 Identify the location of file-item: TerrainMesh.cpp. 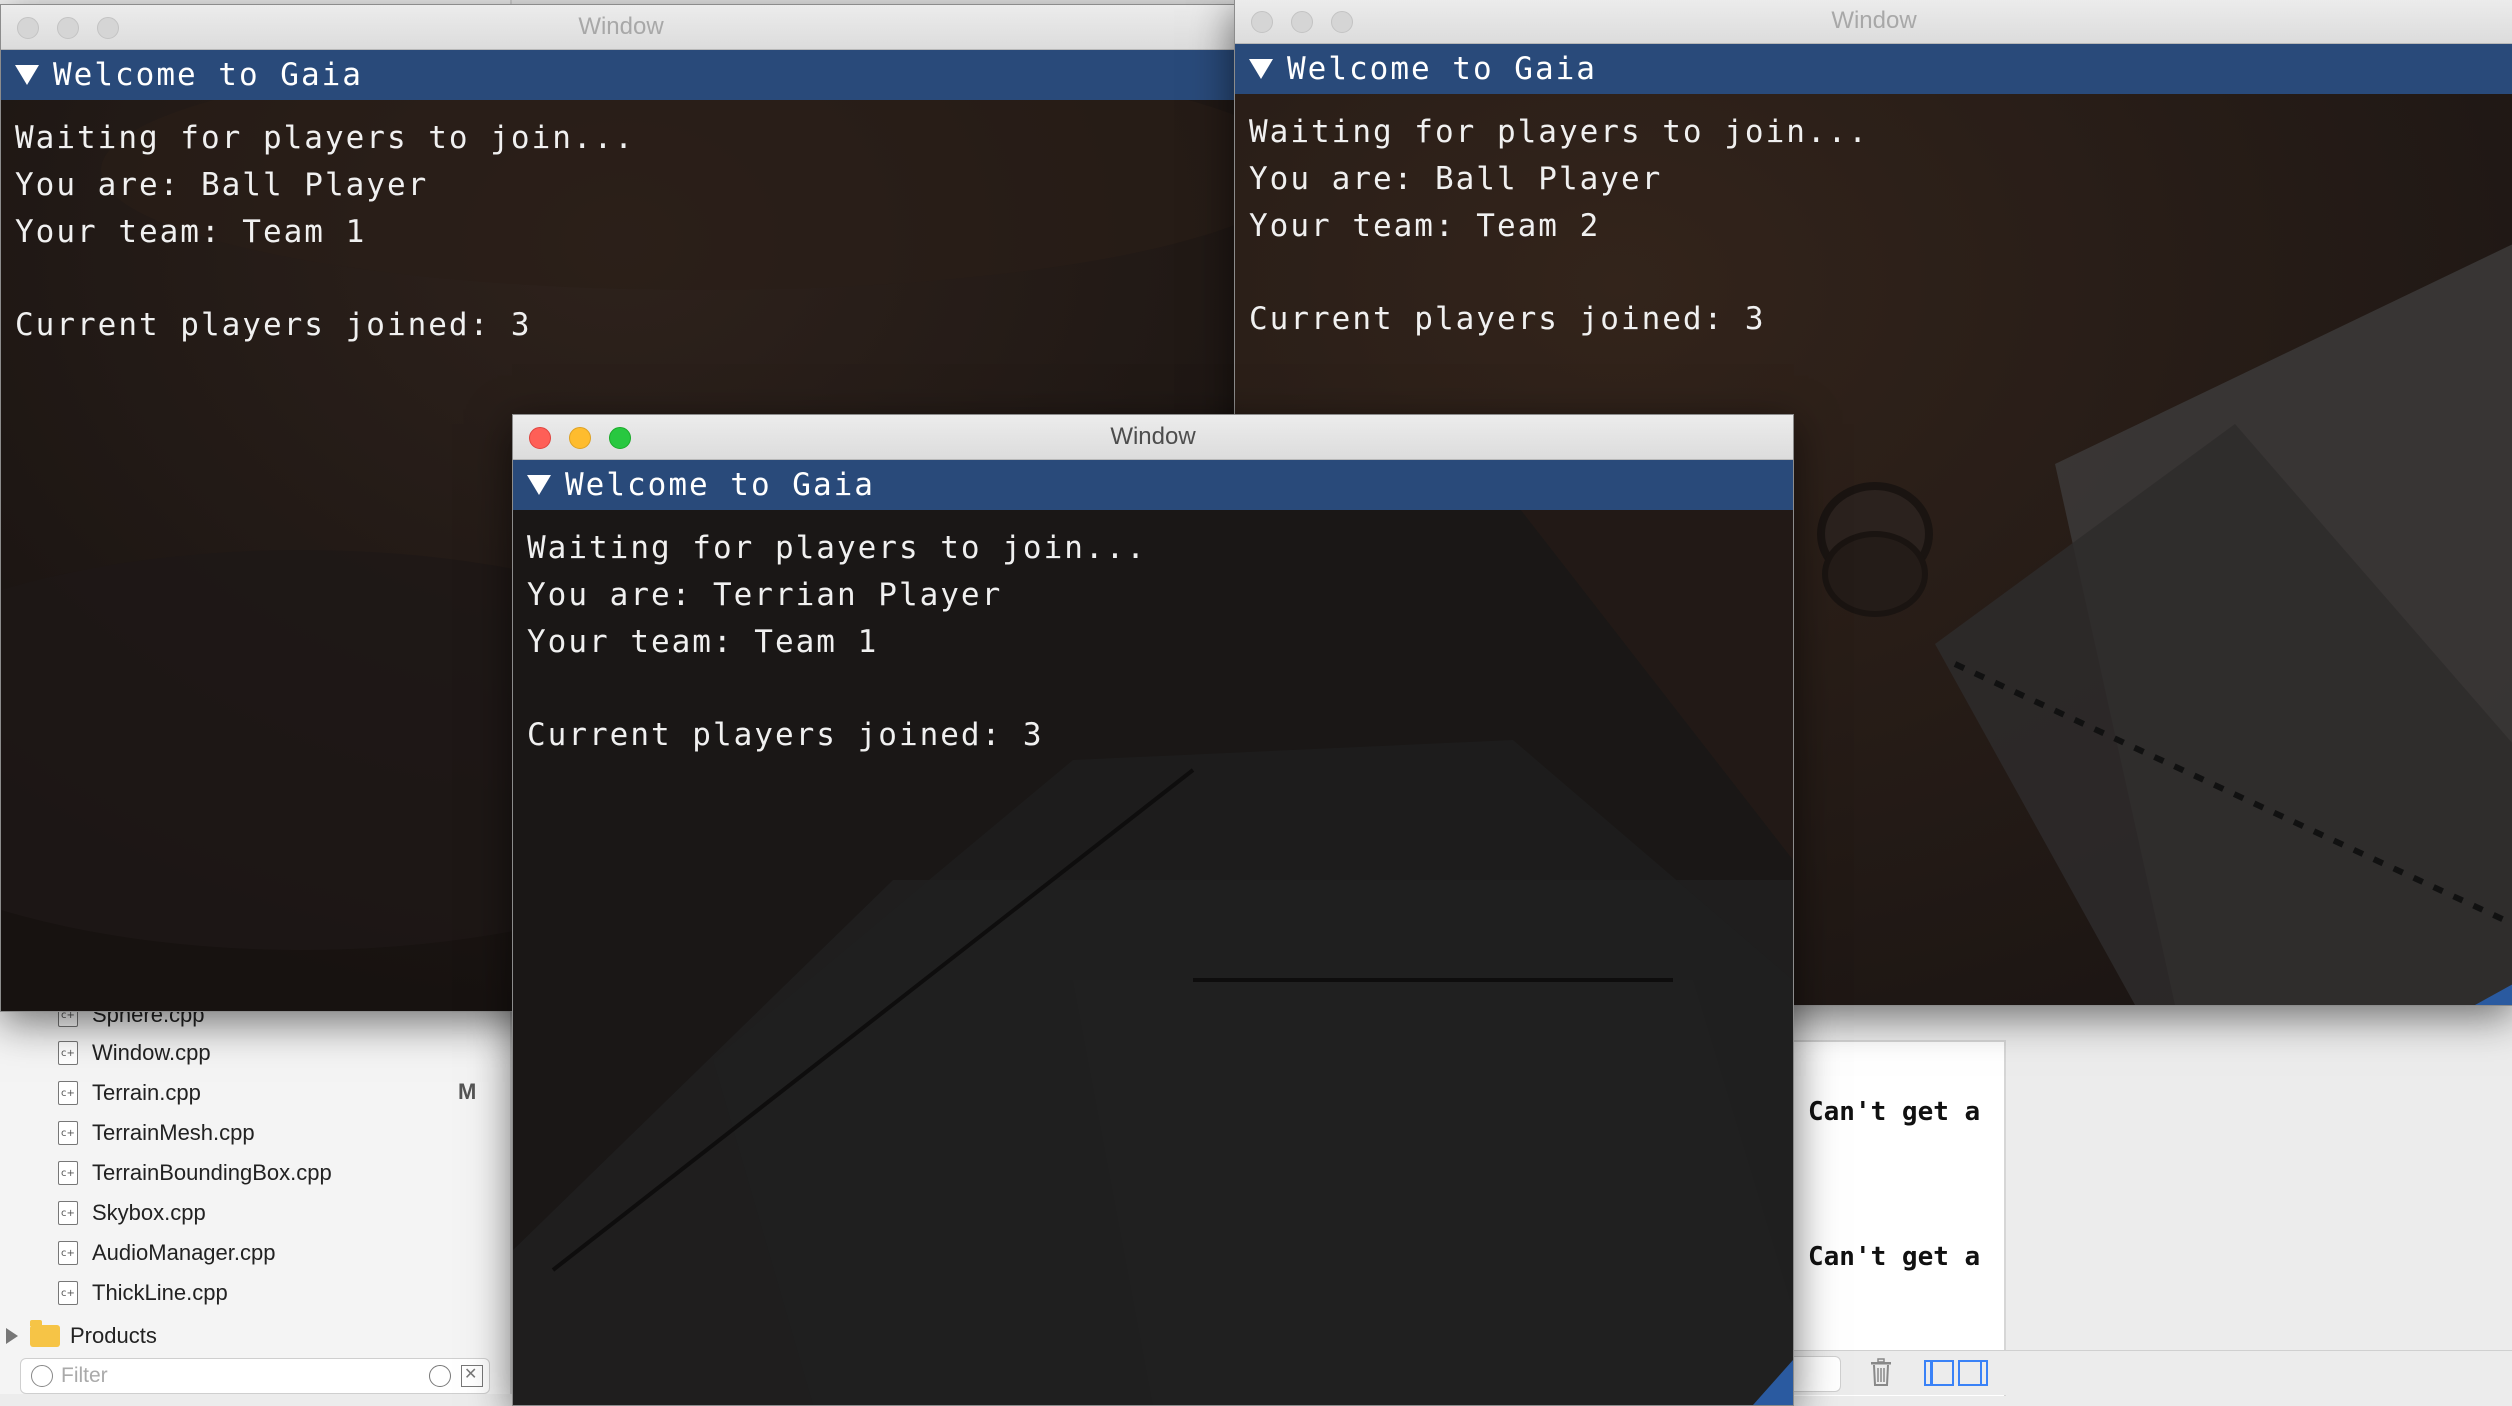
(156, 1133).